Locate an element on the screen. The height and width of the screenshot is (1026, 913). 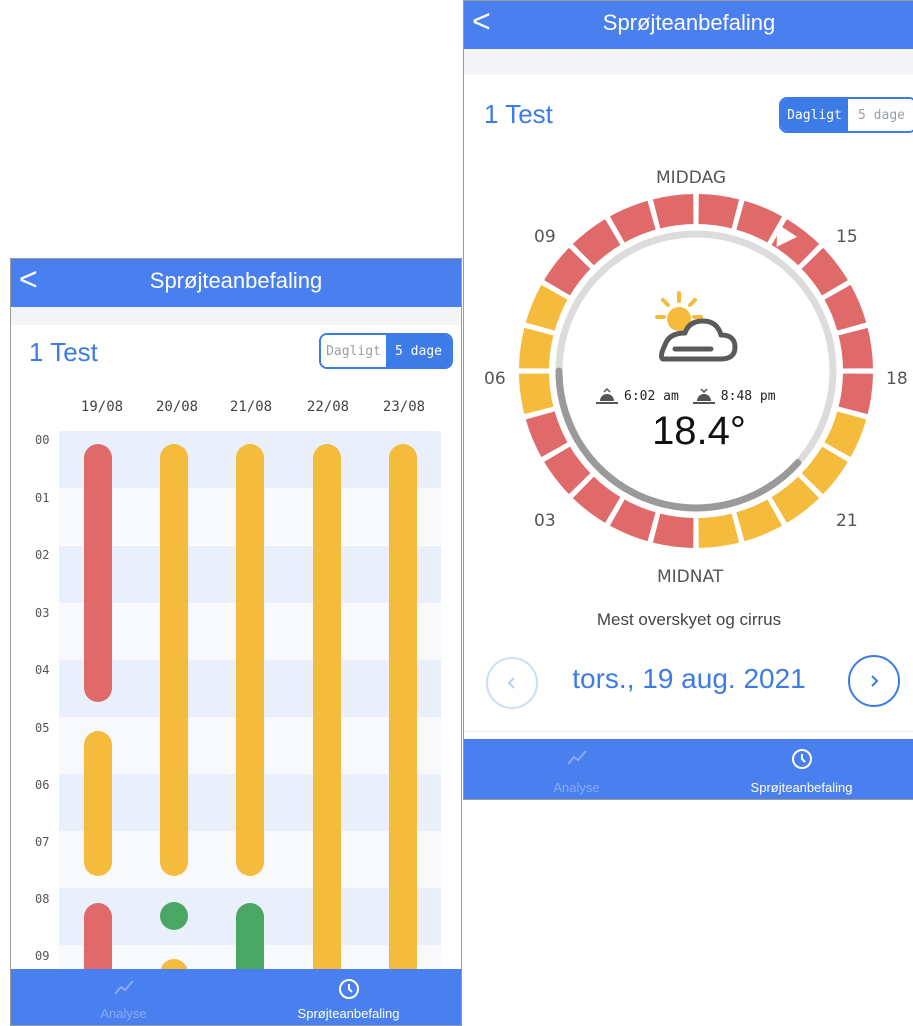
chevron-left-icon is located at coordinates (511, 683).